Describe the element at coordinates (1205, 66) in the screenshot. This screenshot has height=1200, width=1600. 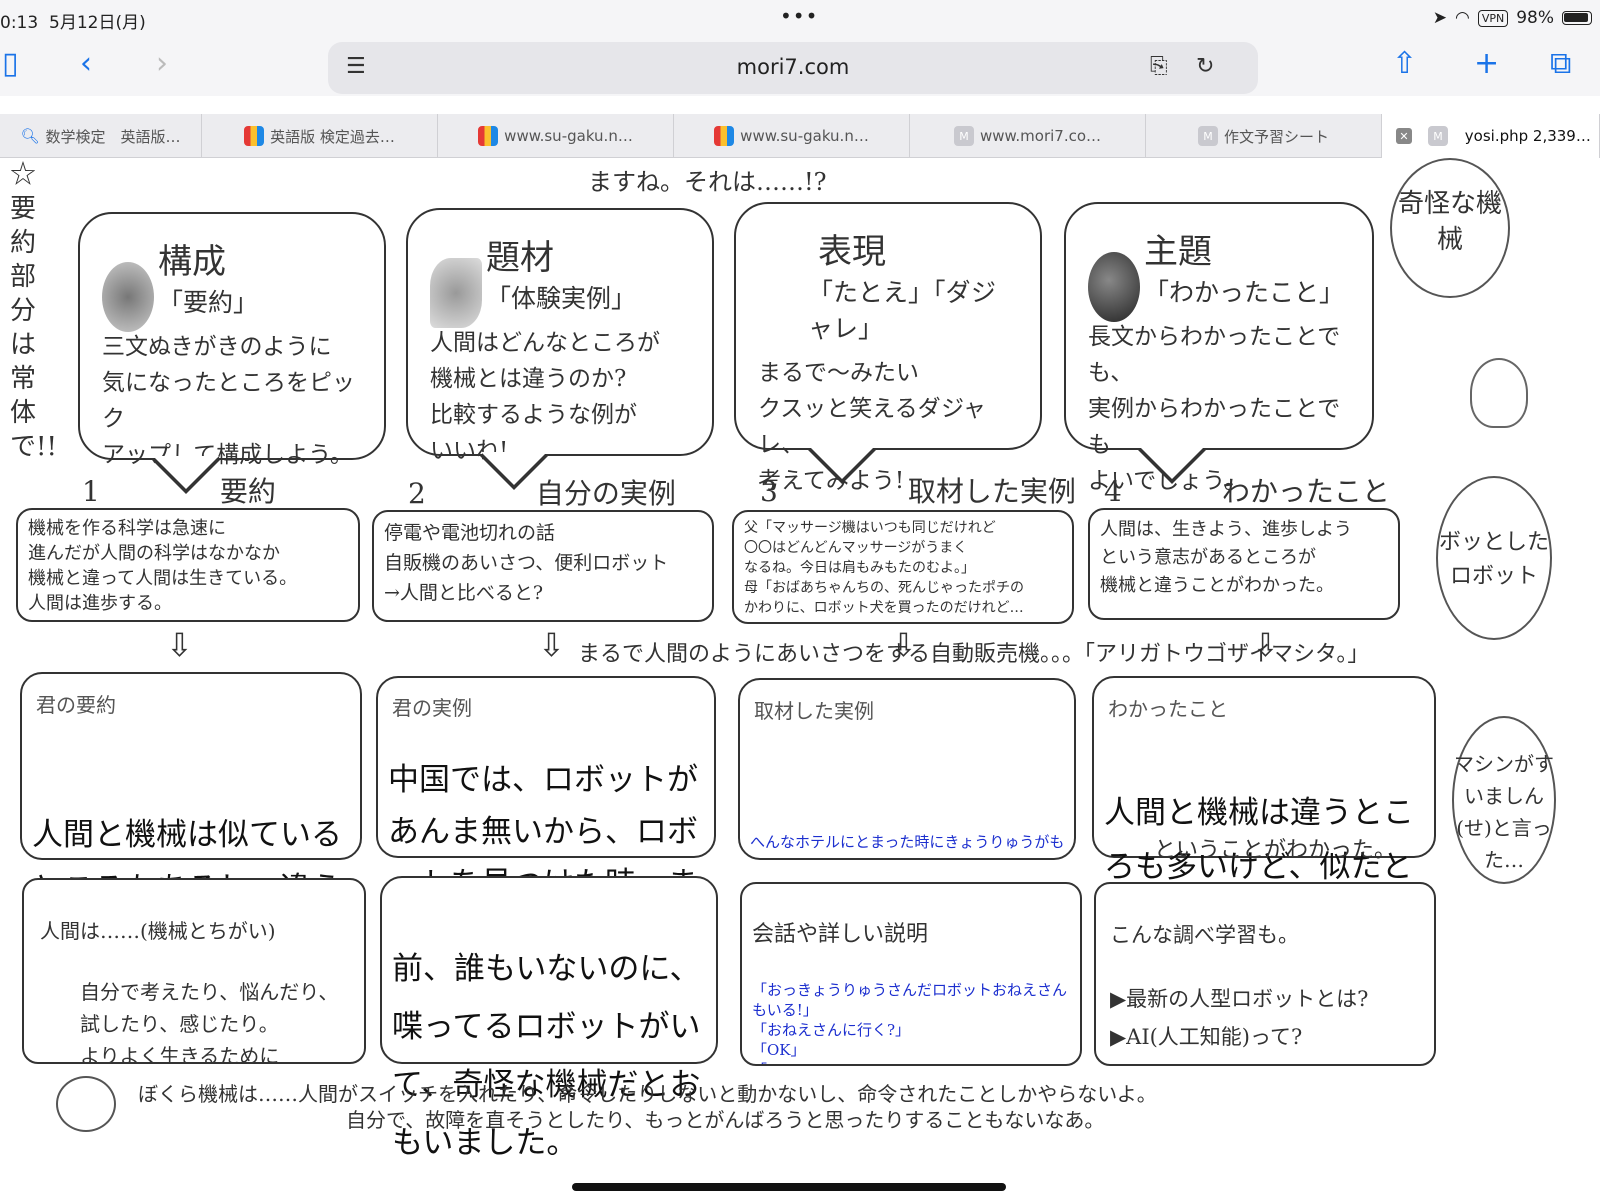
I see `reload-icon: ↻` at that location.